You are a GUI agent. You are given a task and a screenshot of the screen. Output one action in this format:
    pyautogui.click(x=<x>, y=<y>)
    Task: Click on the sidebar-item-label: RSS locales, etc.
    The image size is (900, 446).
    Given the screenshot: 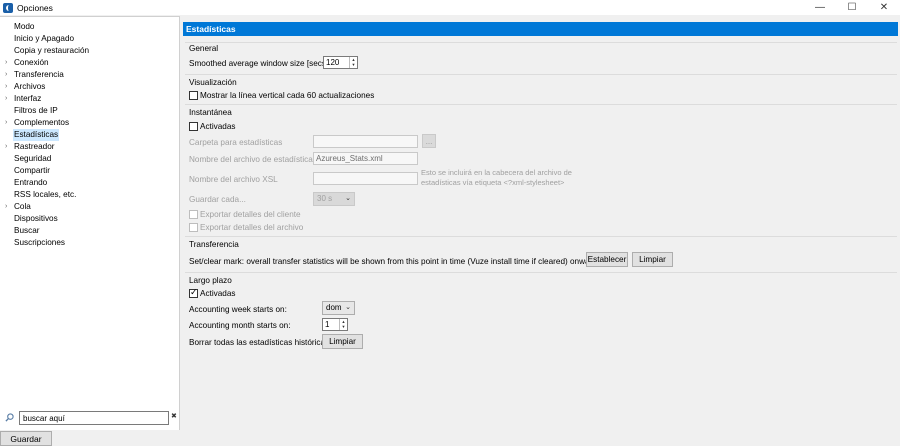 What is the action you would take?
    pyautogui.click(x=45, y=194)
    